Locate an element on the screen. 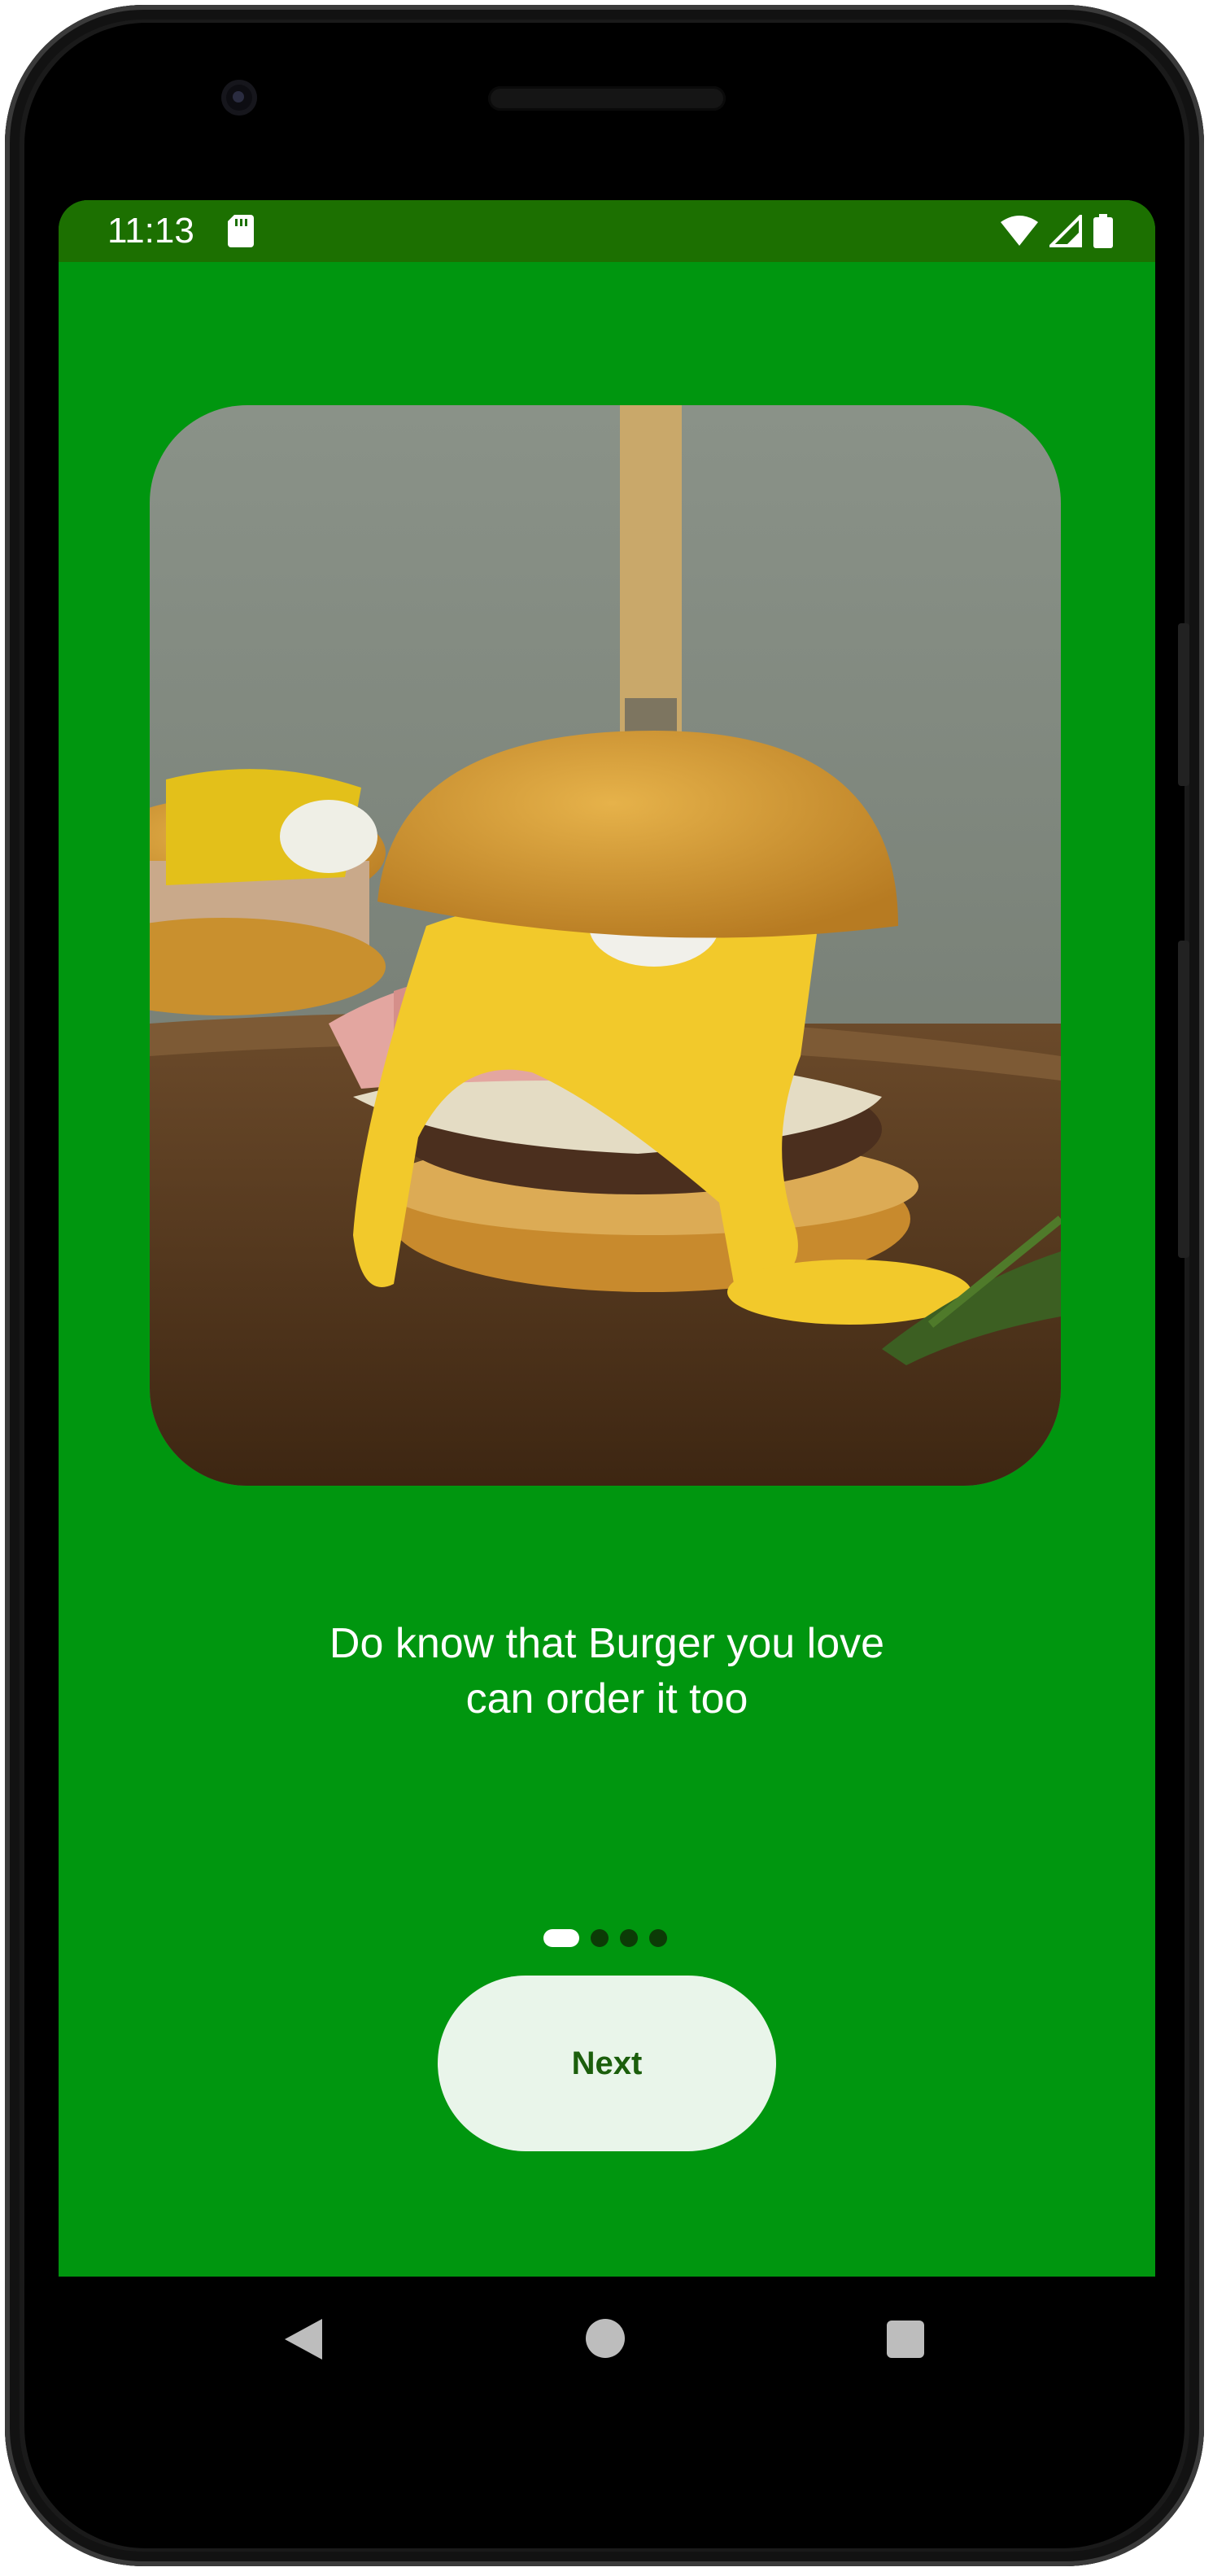  cellular-signal-icon is located at coordinates (1066, 231).